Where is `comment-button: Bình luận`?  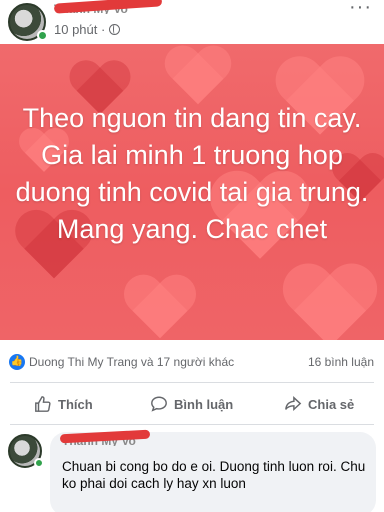 comment-button: Bình luận is located at coordinates (191, 404).